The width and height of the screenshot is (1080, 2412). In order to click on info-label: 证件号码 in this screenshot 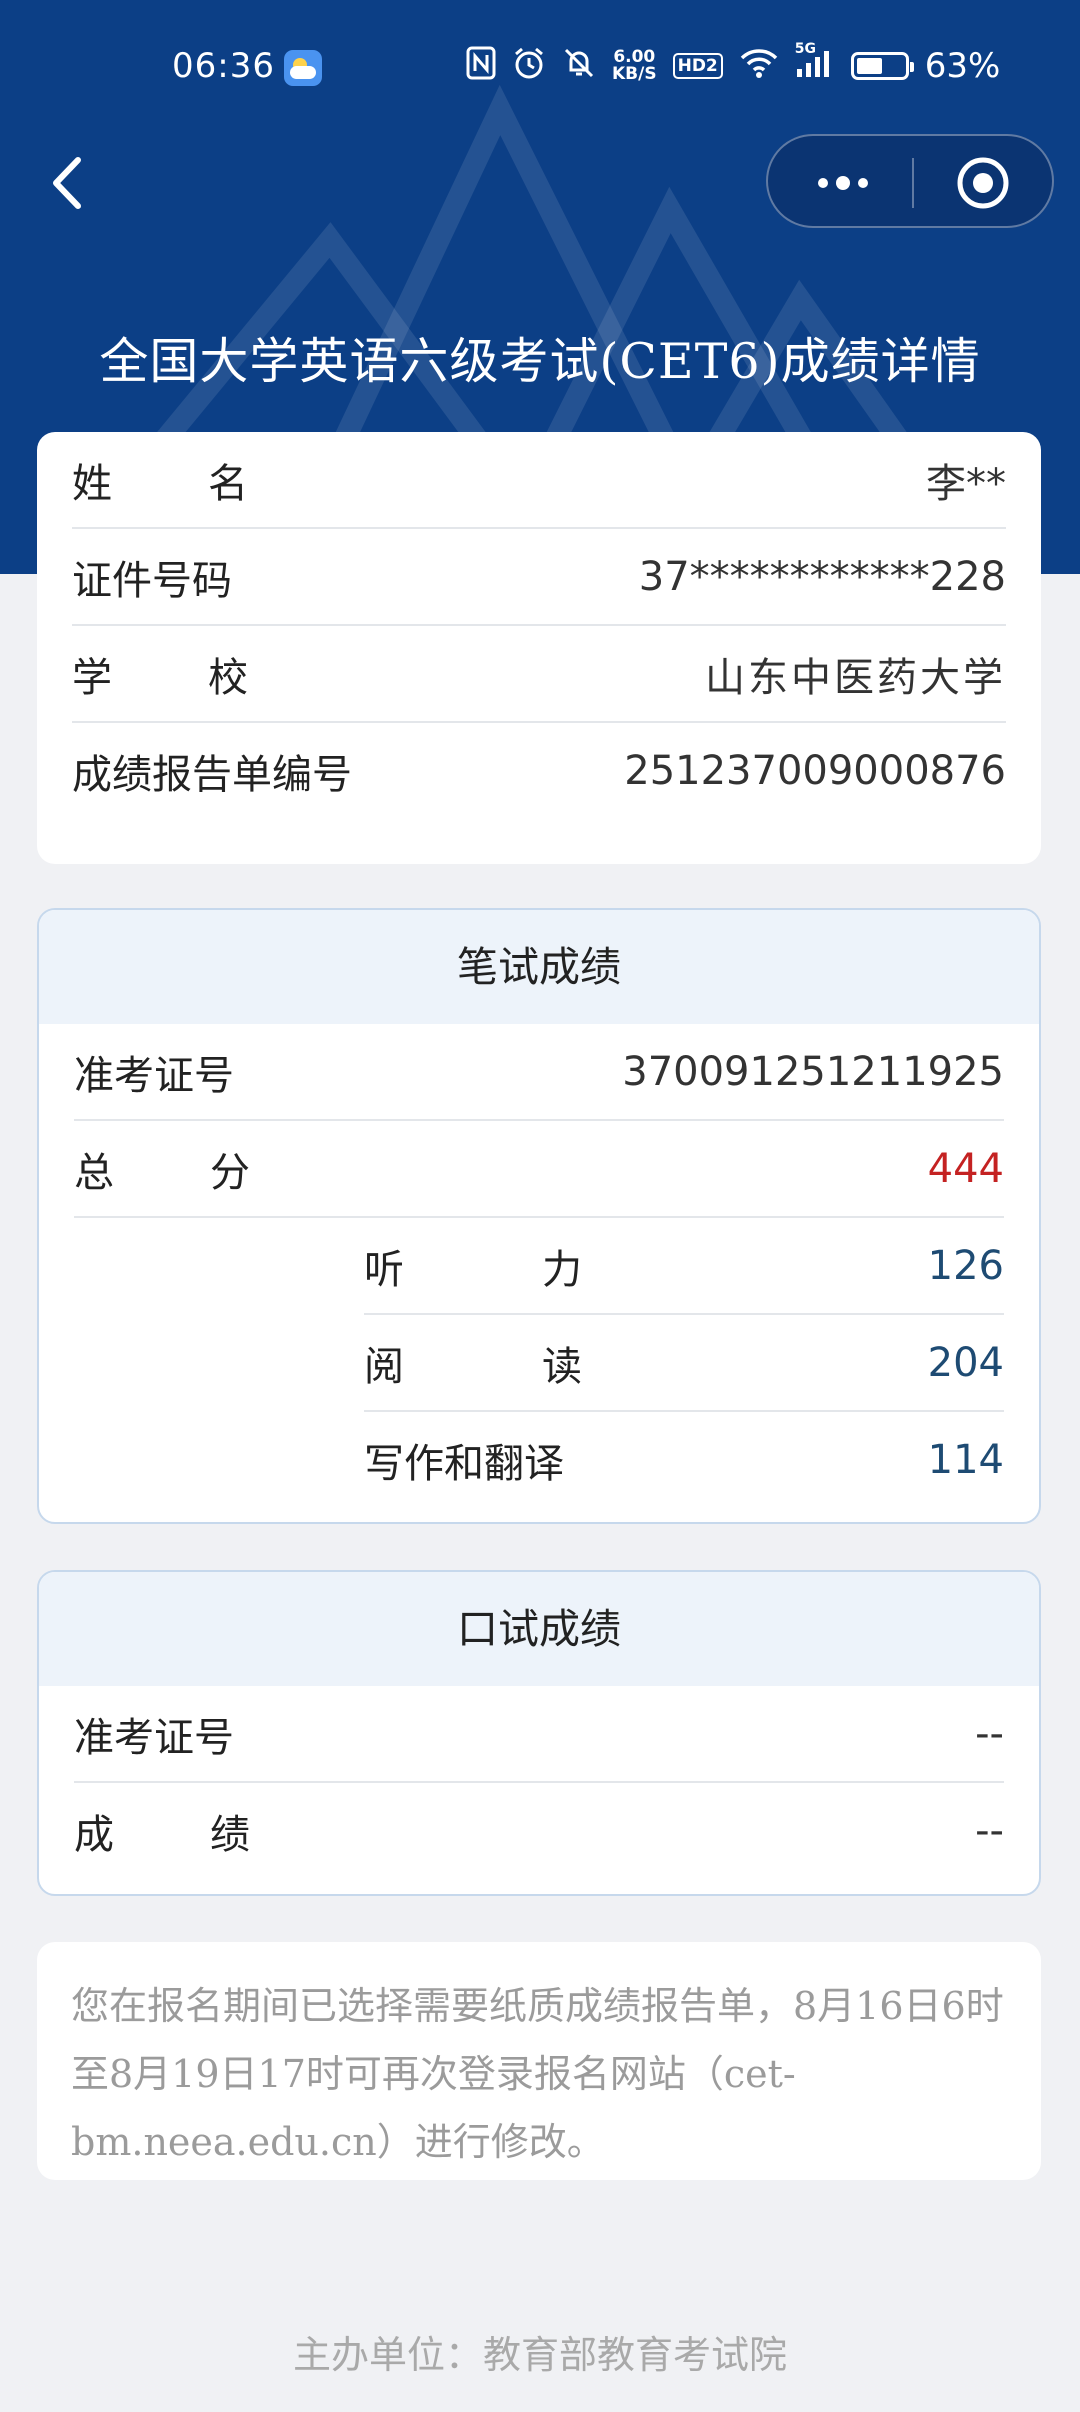, I will do `click(152, 580)`.